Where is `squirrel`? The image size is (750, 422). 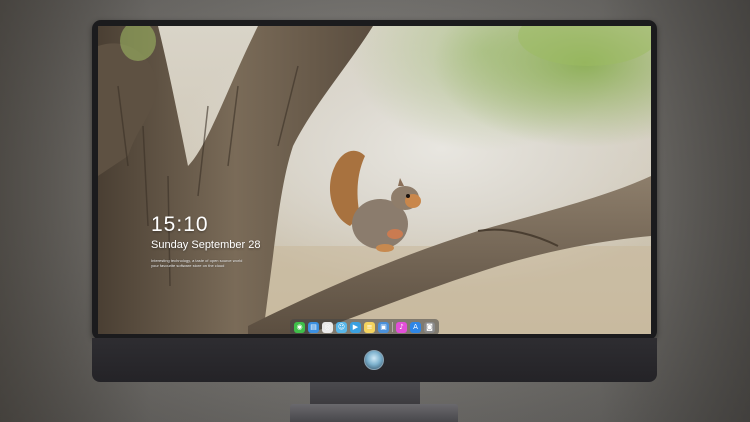 squirrel is located at coordinates (375, 201).